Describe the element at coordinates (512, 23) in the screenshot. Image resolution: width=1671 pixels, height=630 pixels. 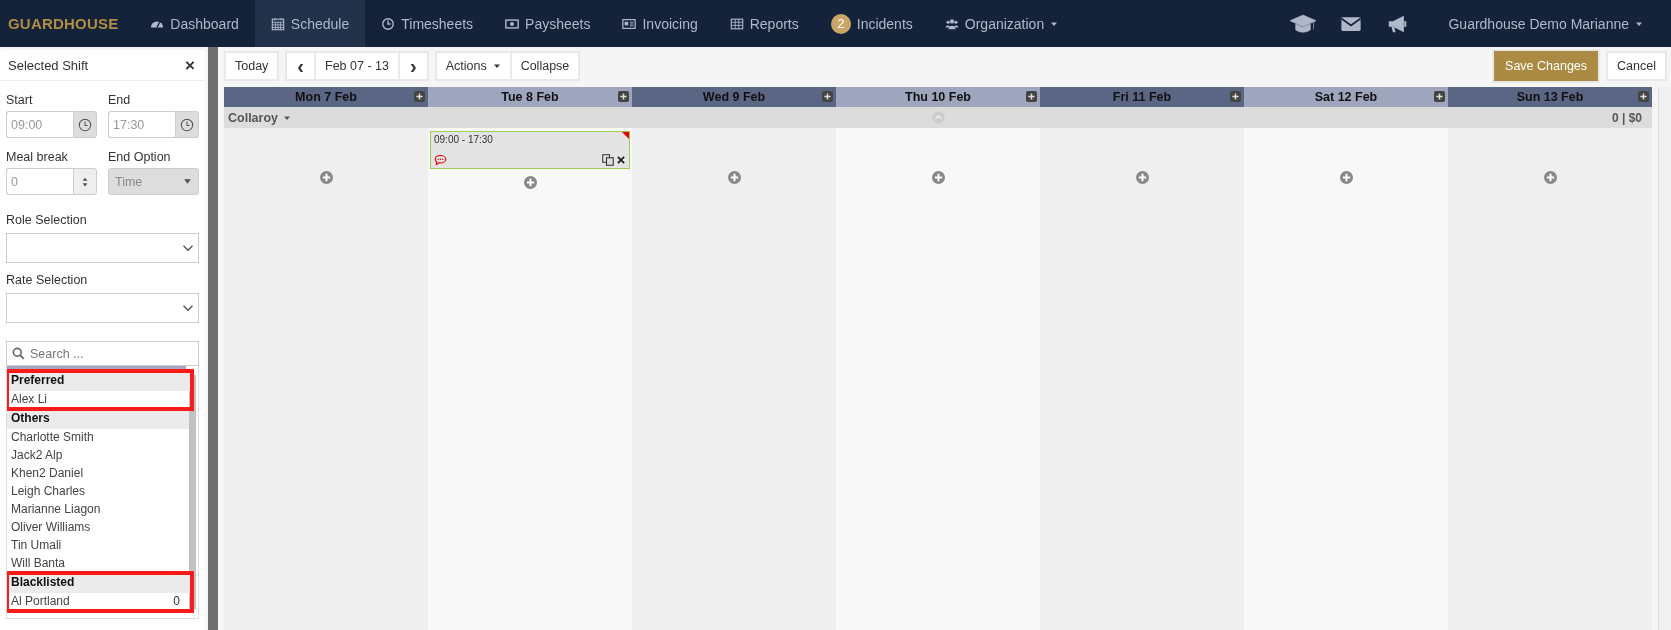
I see `banknote-icon` at that location.